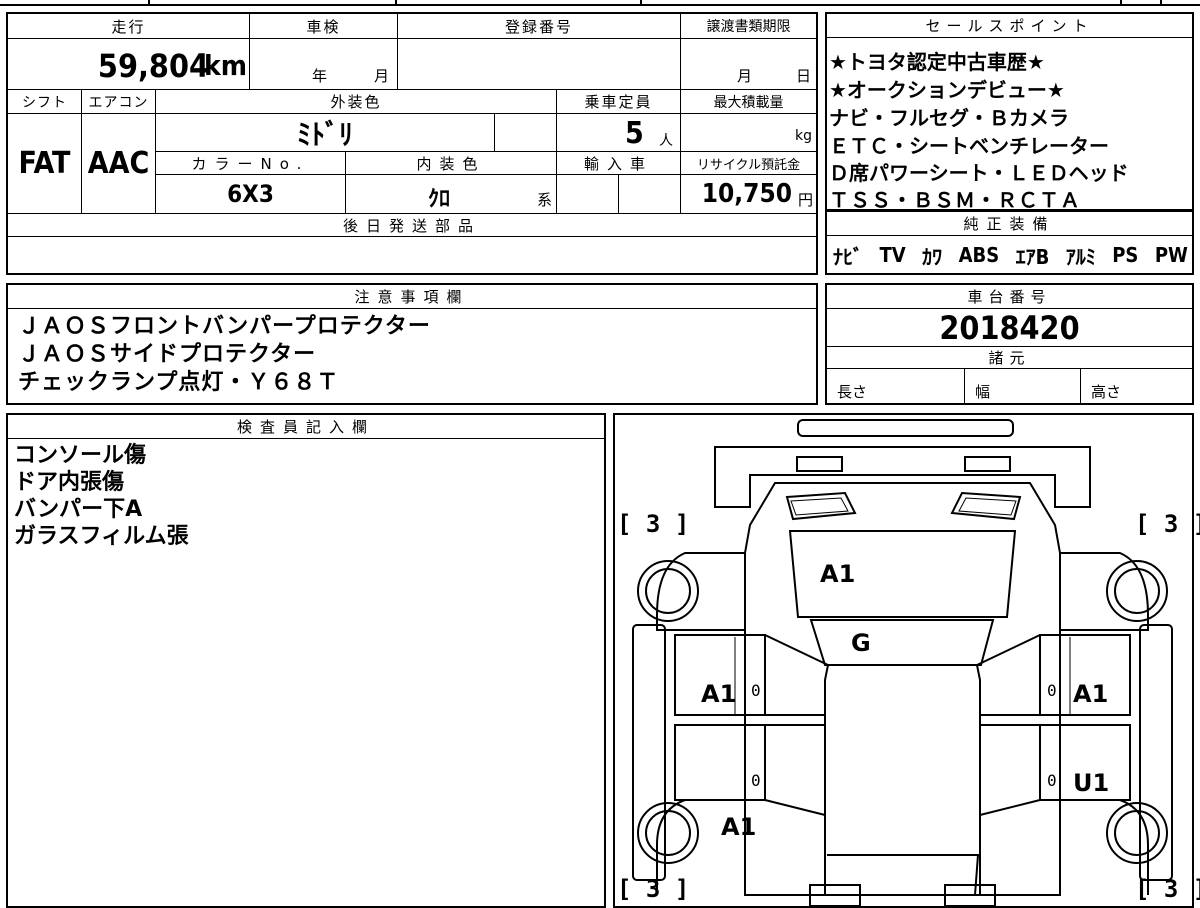 The width and height of the screenshot is (1200, 908). I want to click on import-car-cell-b, so click(650, 194).